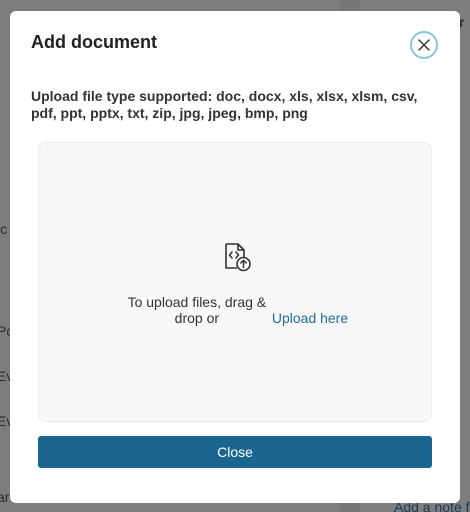 This screenshot has width=470, height=512. Describe the element at coordinates (310, 318) in the screenshot. I see `upload-here-link: Upload here` at that location.